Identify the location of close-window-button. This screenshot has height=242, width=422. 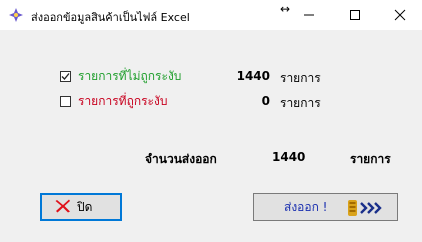
(399, 15).